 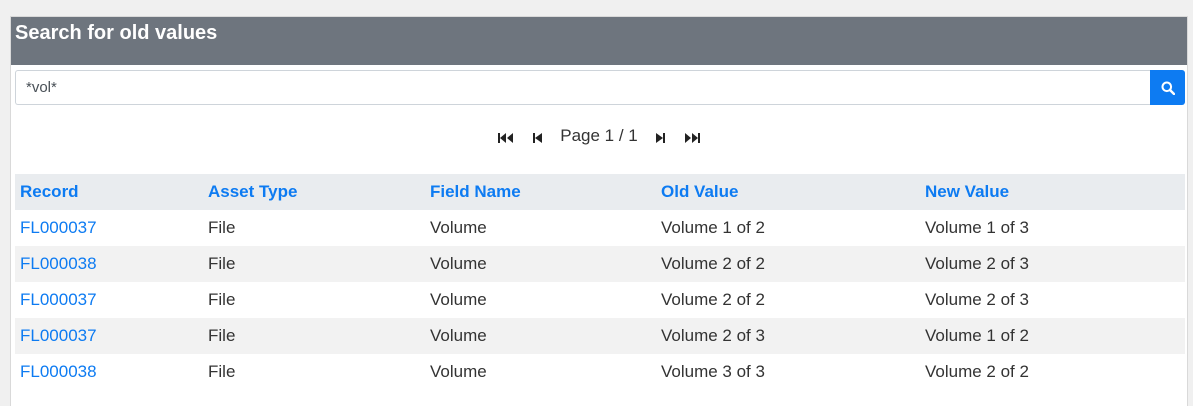 I want to click on first-page-icon, so click(x=506, y=138).